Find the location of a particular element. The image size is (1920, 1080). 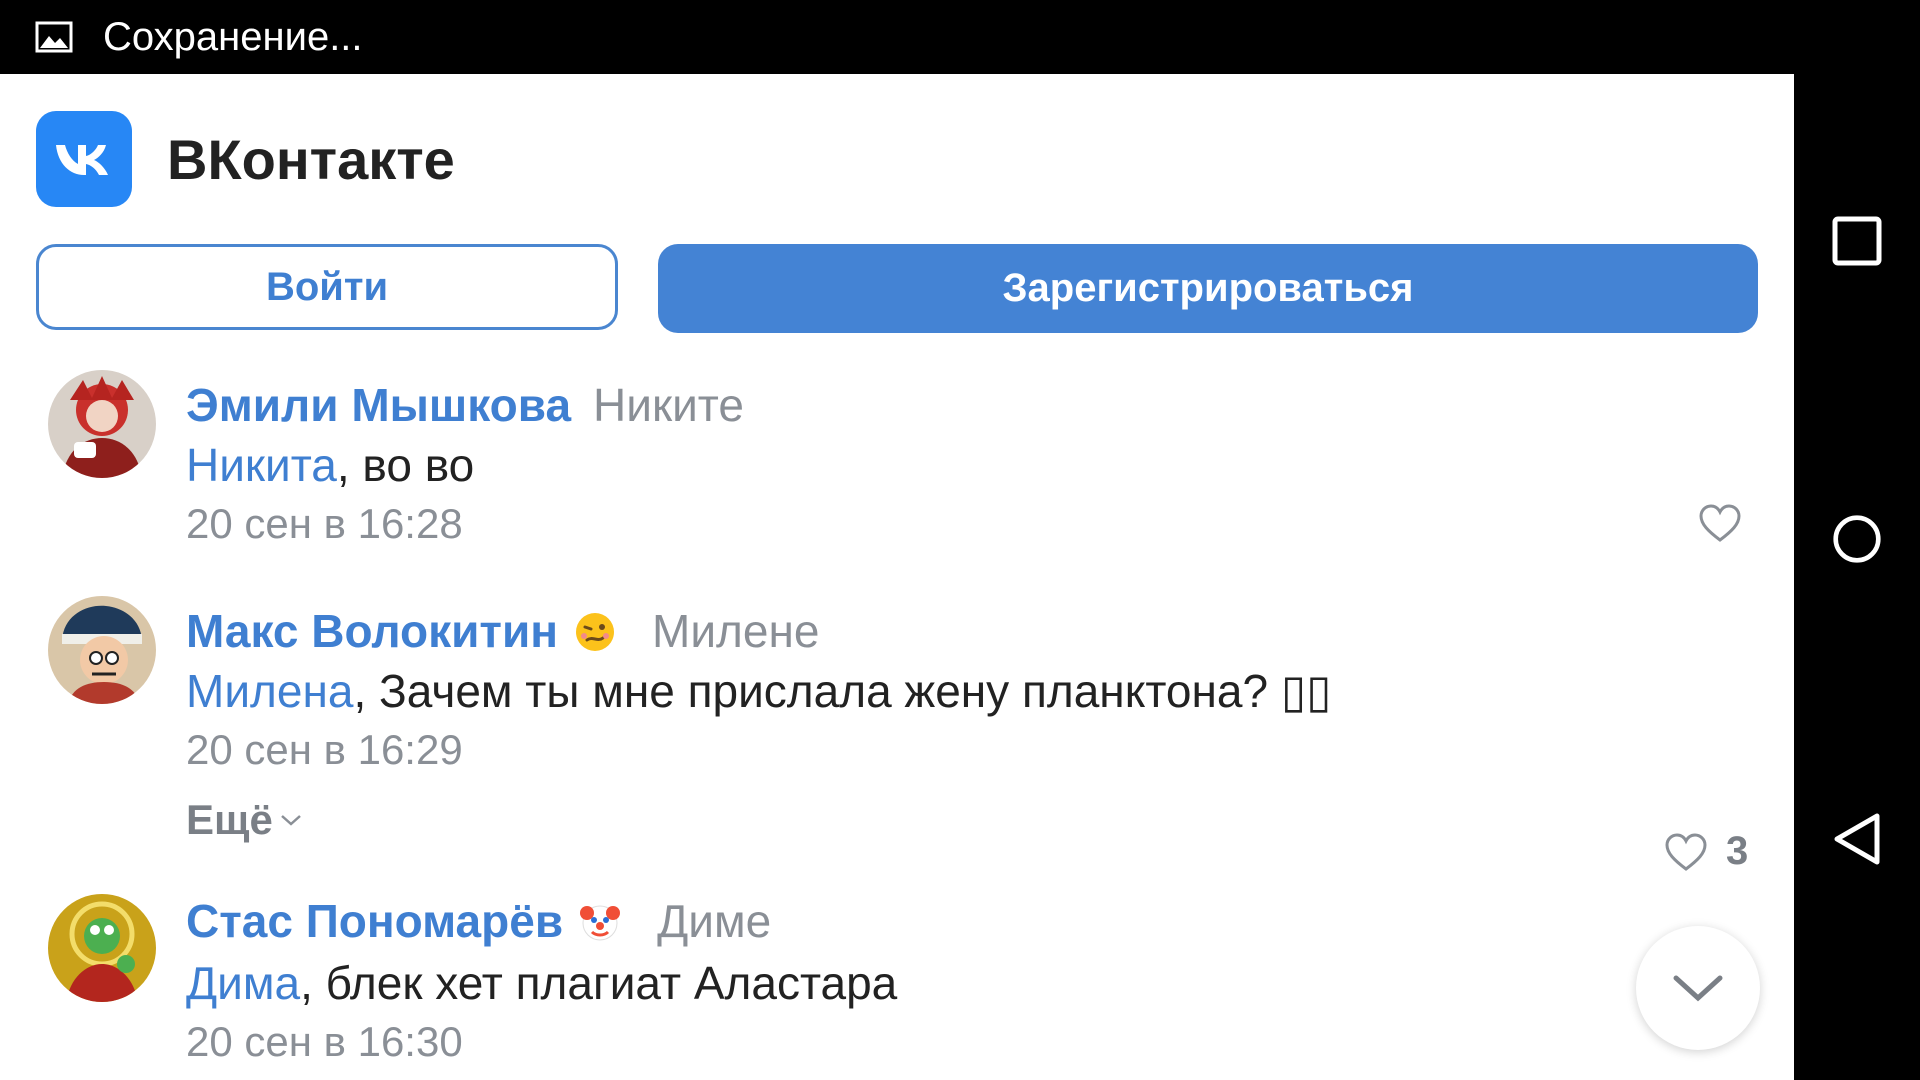

woozy-face-emoji is located at coordinates (595, 631).